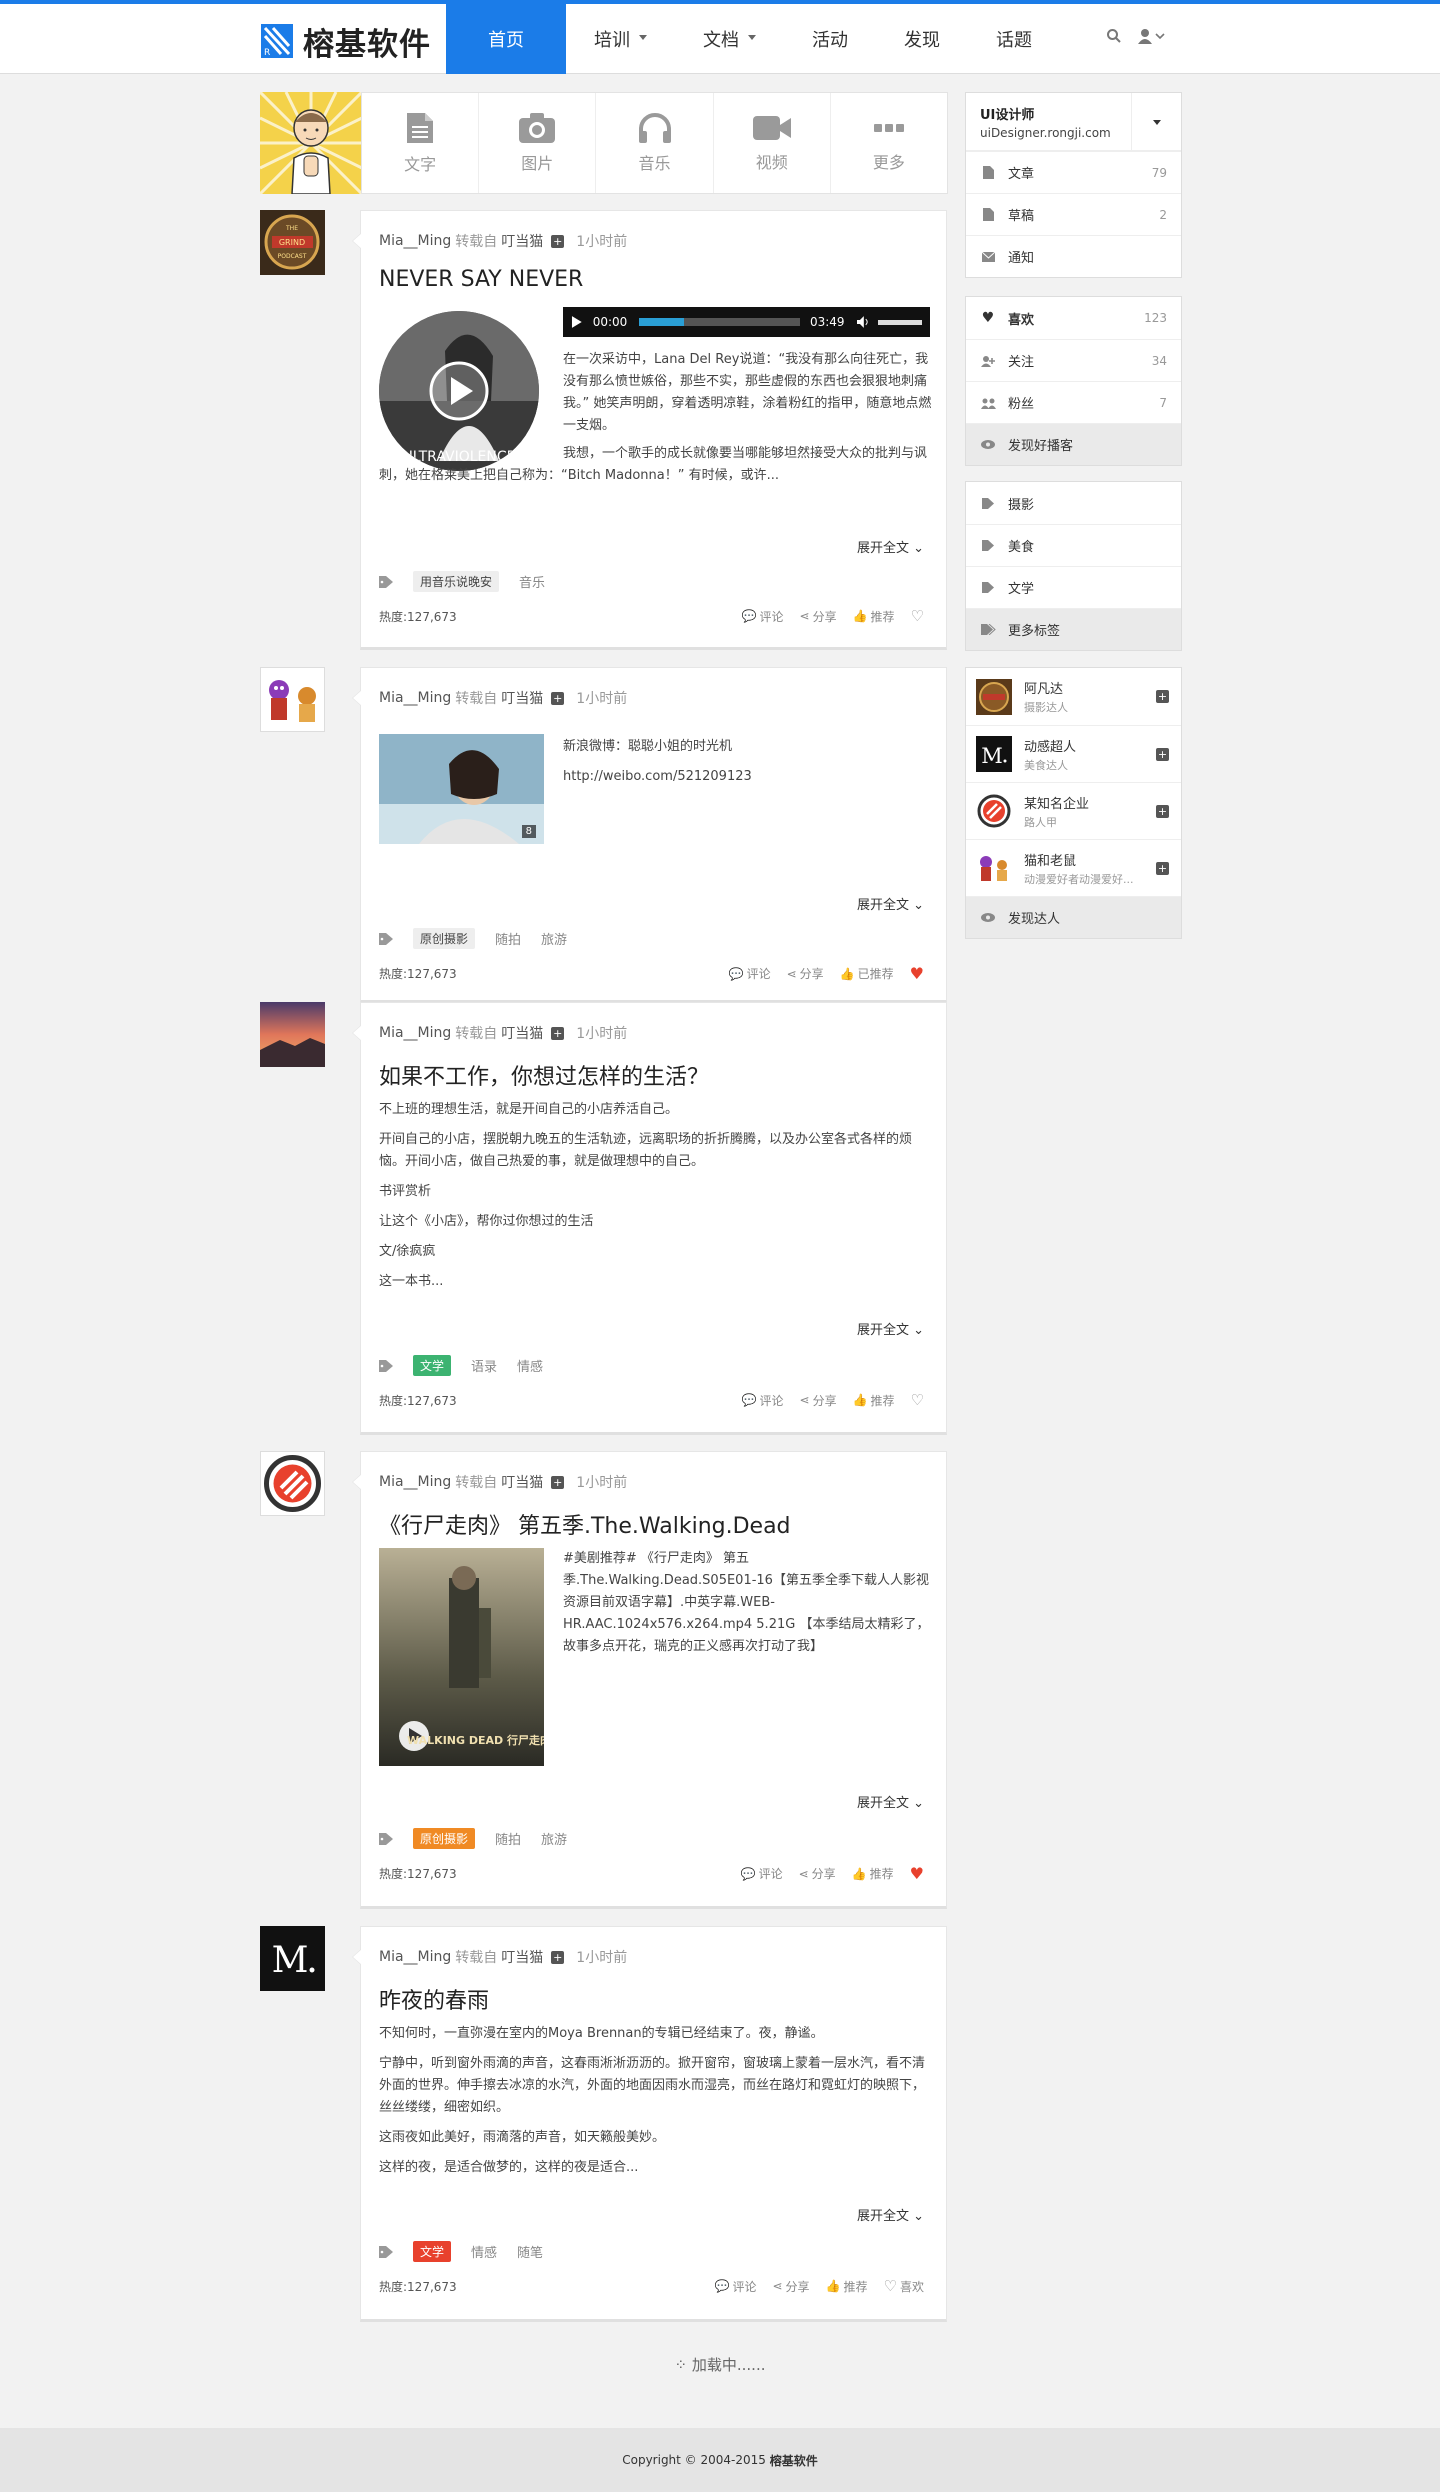 This screenshot has width=1440, height=2492. Describe the element at coordinates (434, 1999) in the screenshot. I see `post-title: 昨夜的春雨` at that location.